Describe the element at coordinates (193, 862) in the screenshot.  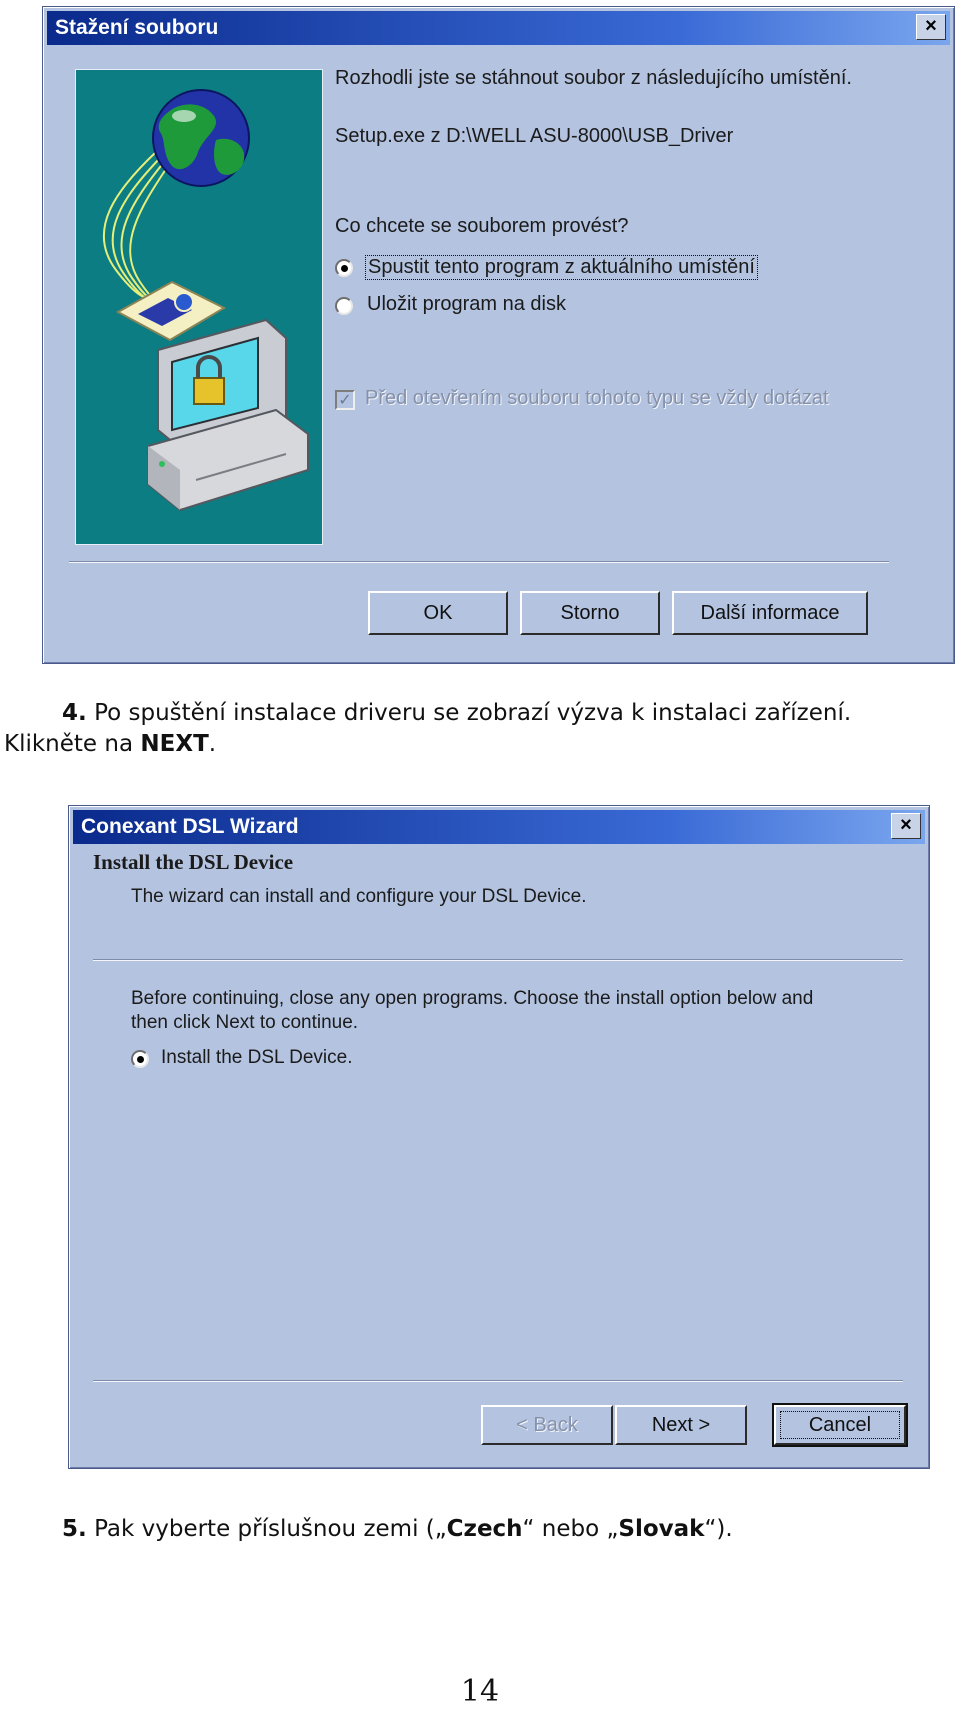
I see `wizard-heading: Install the DSL Device` at that location.